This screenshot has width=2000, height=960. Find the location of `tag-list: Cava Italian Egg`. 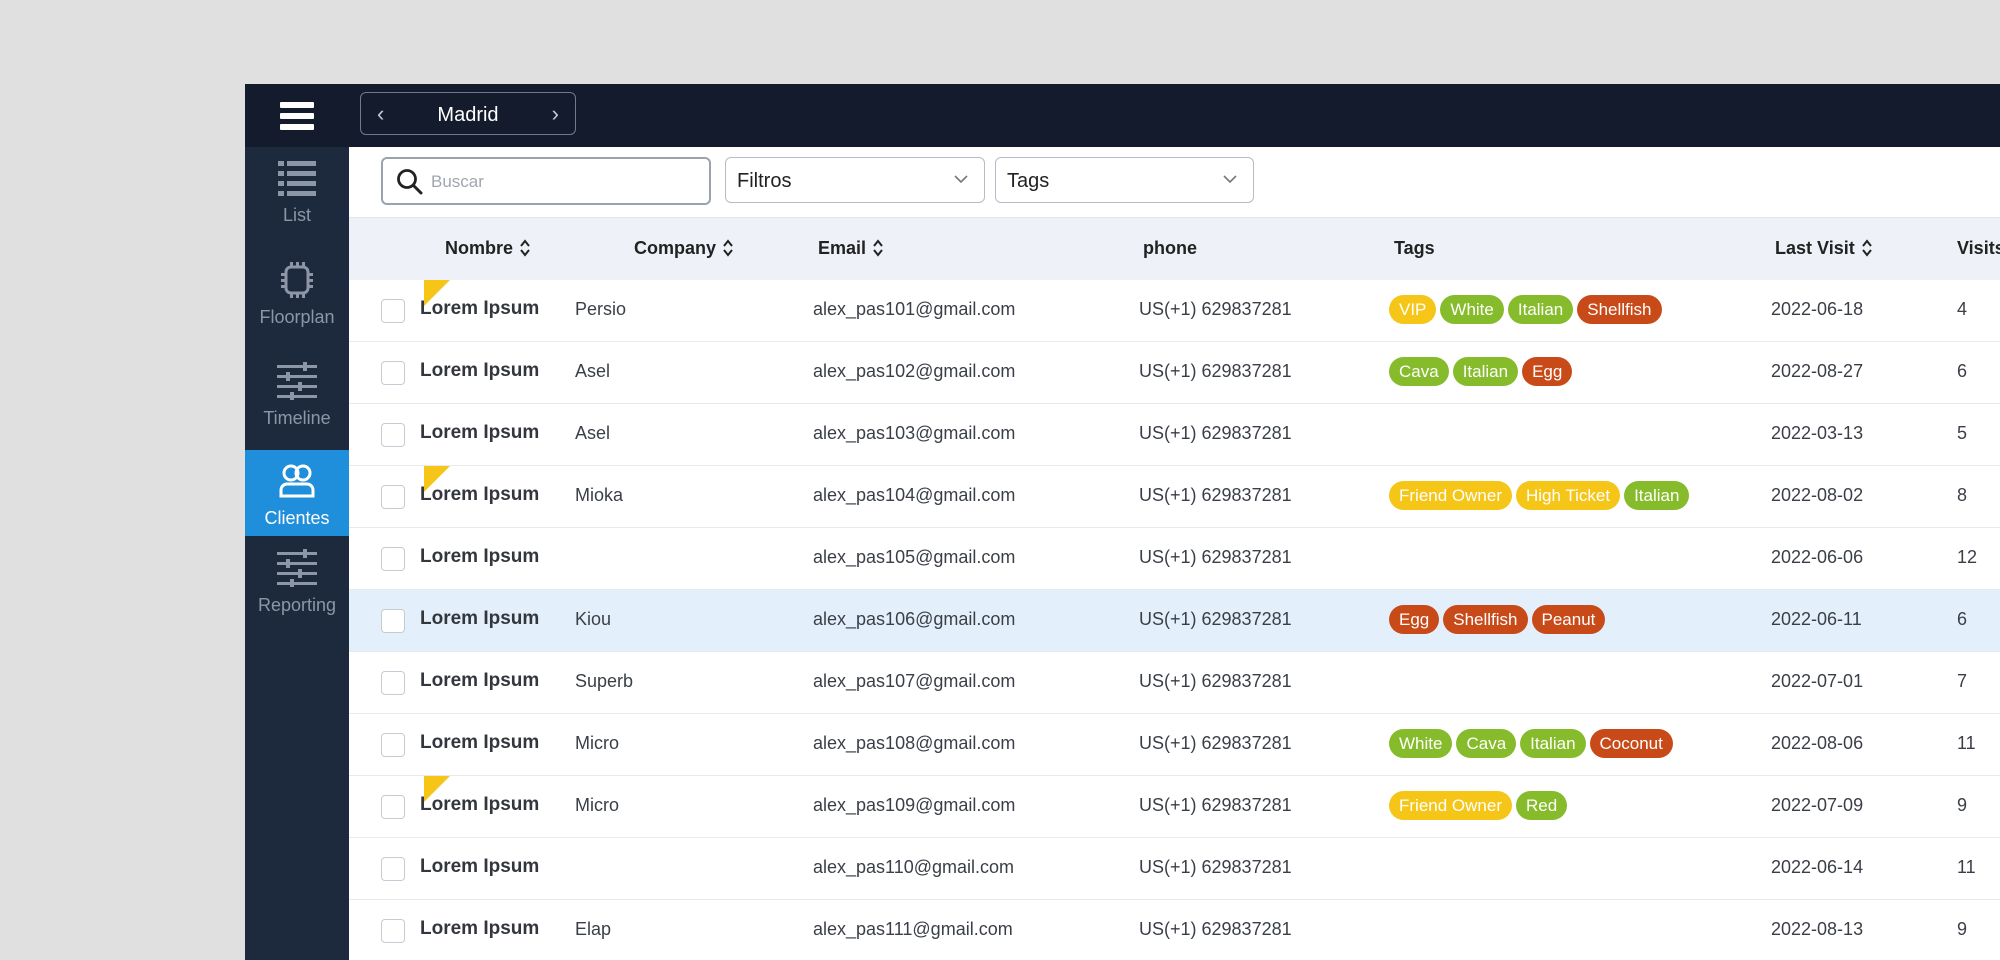

tag-list: Cava Italian Egg is located at coordinates (1482, 371).